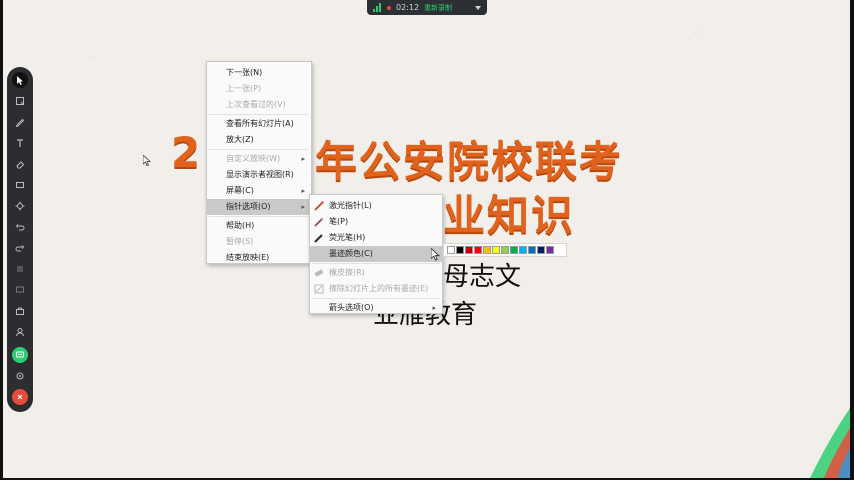 Image resolution: width=854 pixels, height=480 pixels. I want to click on submenu-item: 笔(P), so click(376, 222).